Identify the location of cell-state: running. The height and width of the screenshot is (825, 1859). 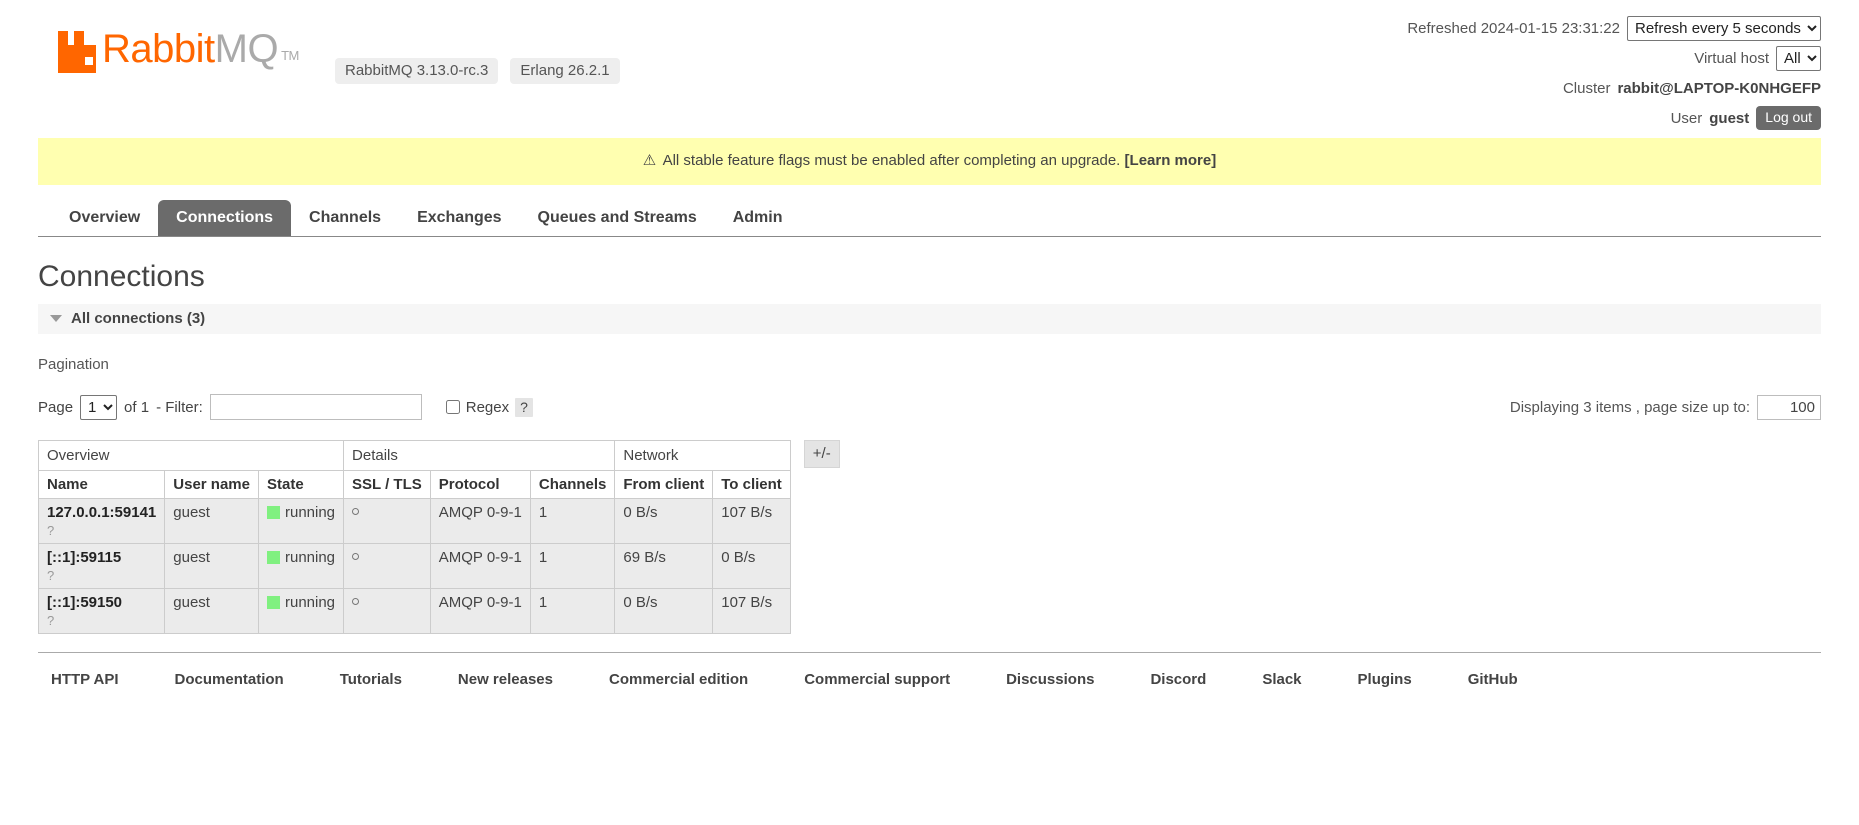
(301, 566).